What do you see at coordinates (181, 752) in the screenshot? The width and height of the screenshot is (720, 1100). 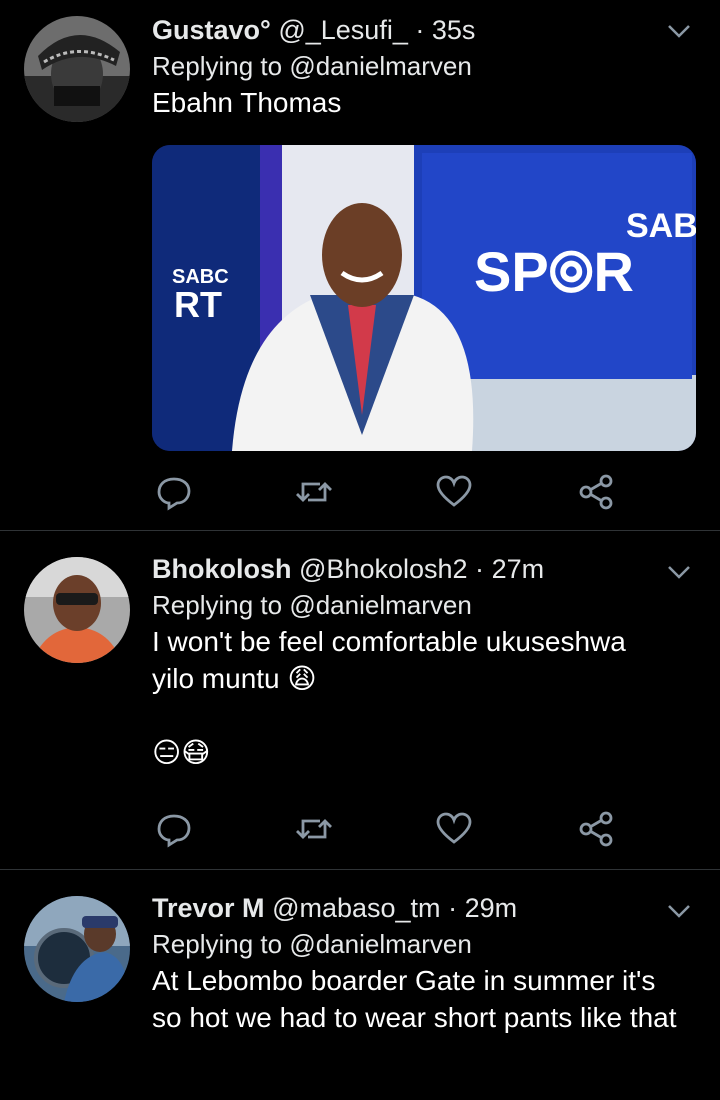 I see `tweet-emoji-line: 😑😷` at bounding box center [181, 752].